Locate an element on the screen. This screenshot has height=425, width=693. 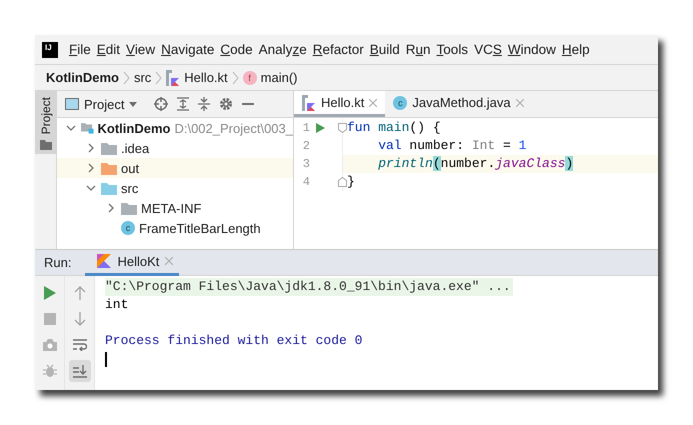
tree-item-label: src is located at coordinates (129, 188).